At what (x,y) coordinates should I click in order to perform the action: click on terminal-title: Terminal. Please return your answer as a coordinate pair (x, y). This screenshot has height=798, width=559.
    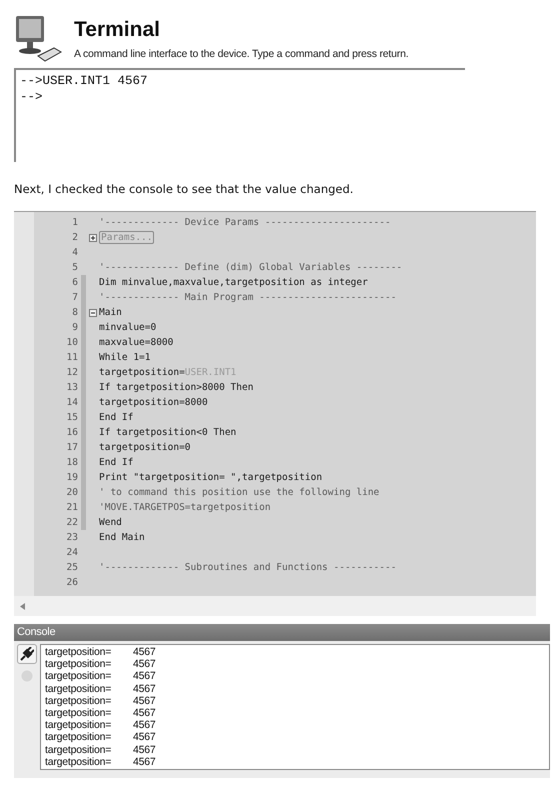
    Looking at the image, I should click on (117, 30).